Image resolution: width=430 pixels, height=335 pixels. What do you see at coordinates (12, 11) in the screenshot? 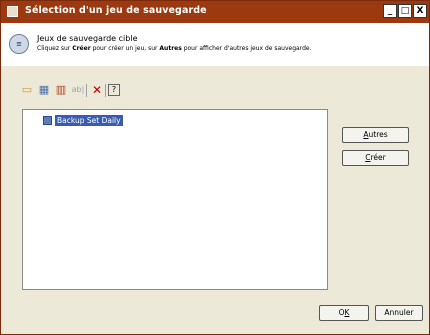
I see `app-icon` at bounding box center [12, 11].